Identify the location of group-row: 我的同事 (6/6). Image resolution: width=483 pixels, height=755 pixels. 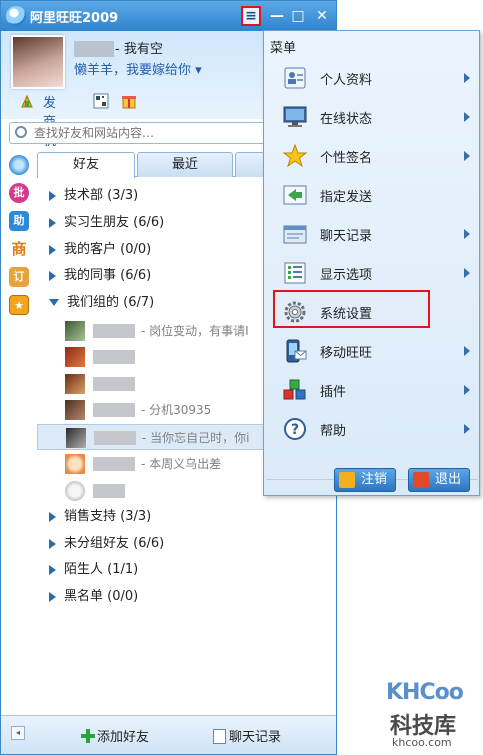
(100, 276).